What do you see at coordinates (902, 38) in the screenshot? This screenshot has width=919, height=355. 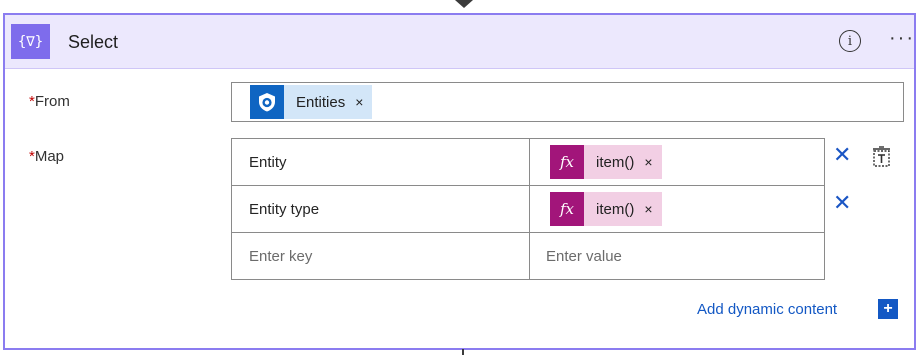 I see `more-options-icon: ···` at bounding box center [902, 38].